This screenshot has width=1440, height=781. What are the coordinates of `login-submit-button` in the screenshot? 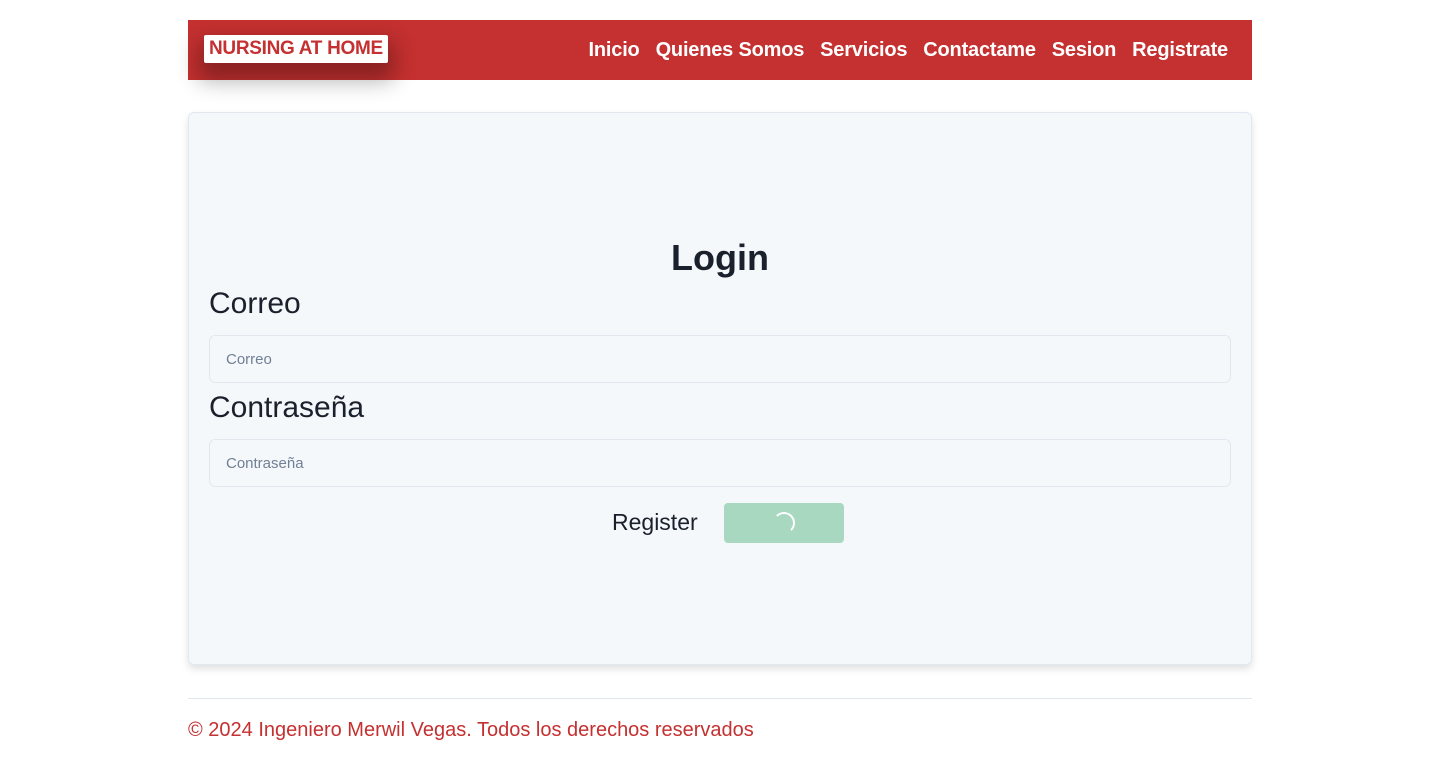 It's located at (784, 523).